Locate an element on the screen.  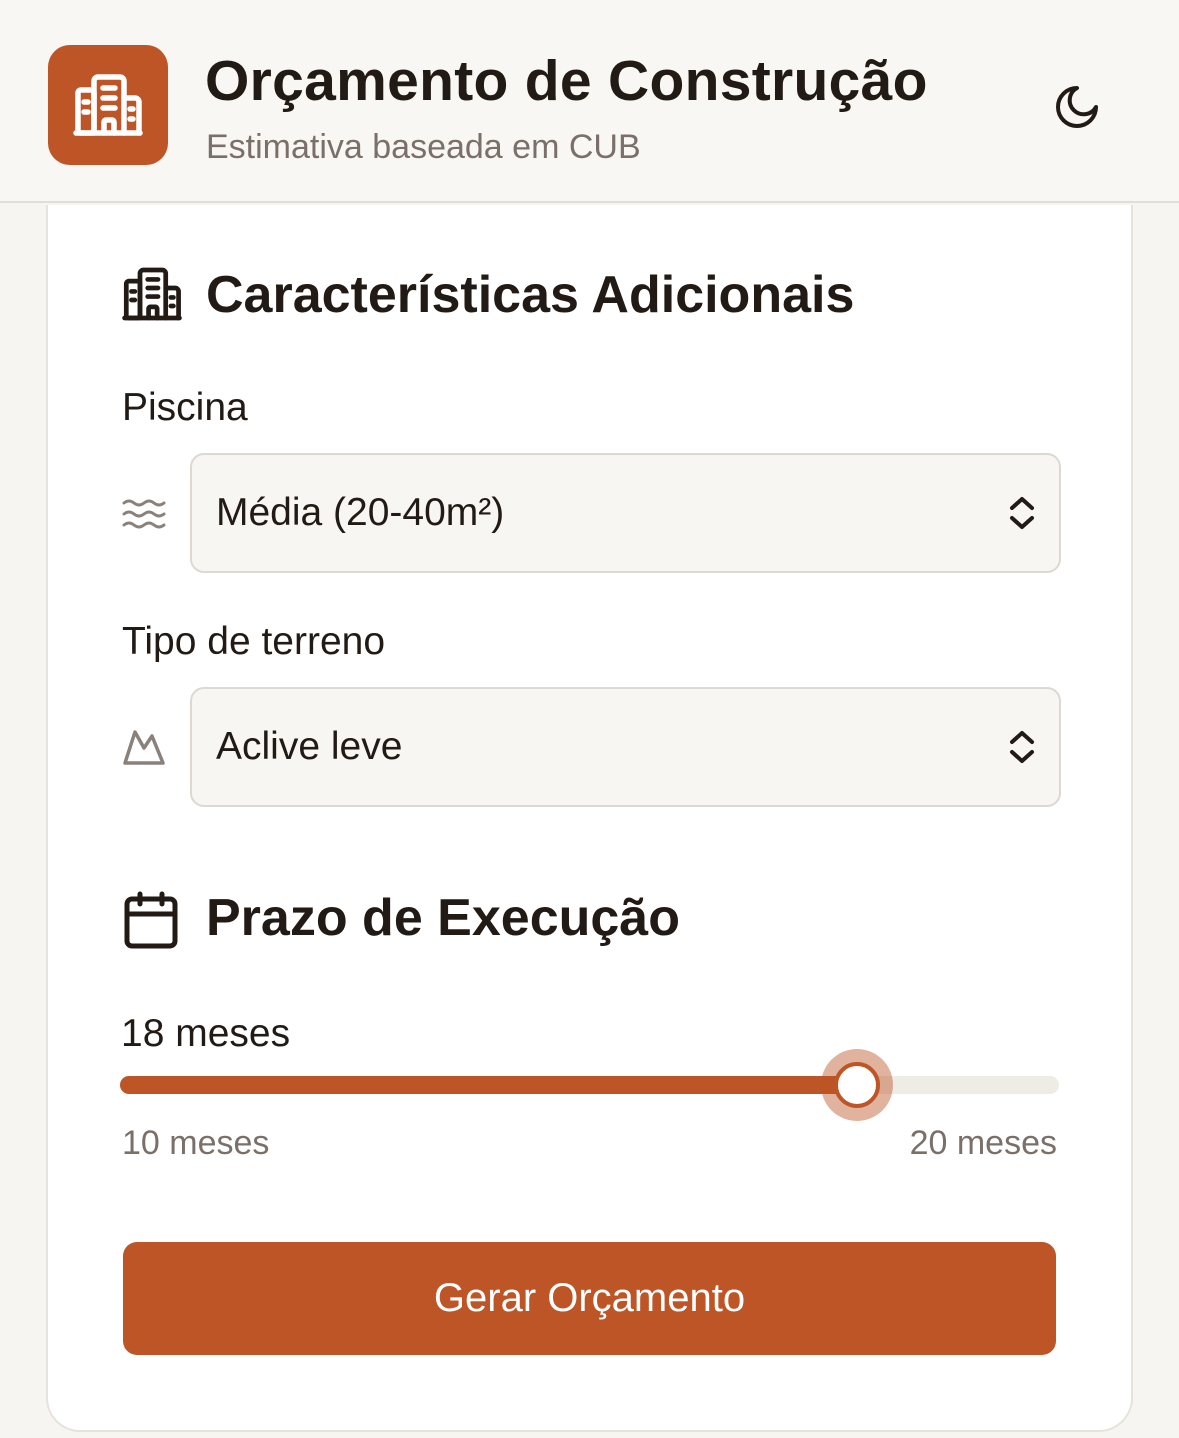
slider-thumb-inner is located at coordinates (857, 1085).